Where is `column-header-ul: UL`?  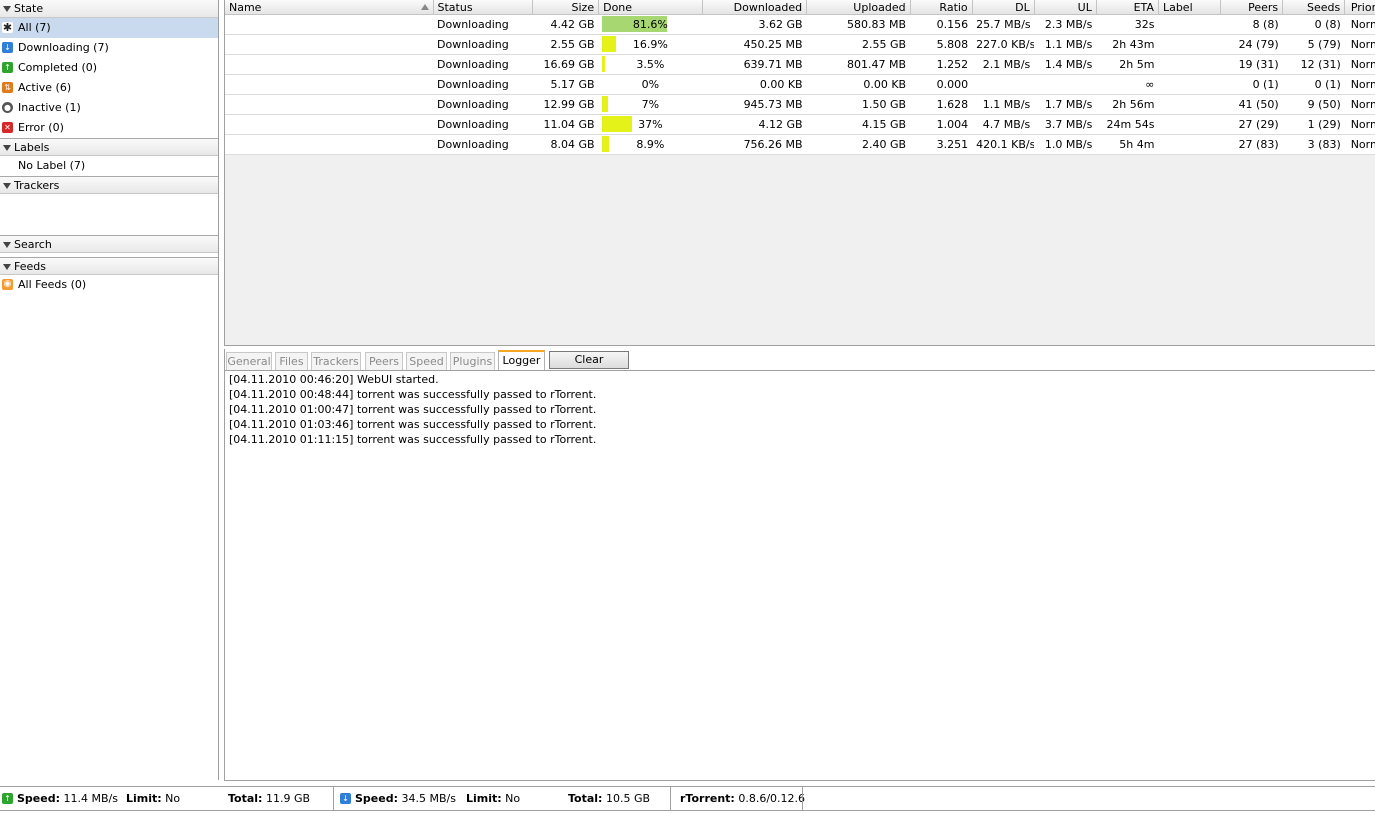 column-header-ul: UL is located at coordinates (1065, 7).